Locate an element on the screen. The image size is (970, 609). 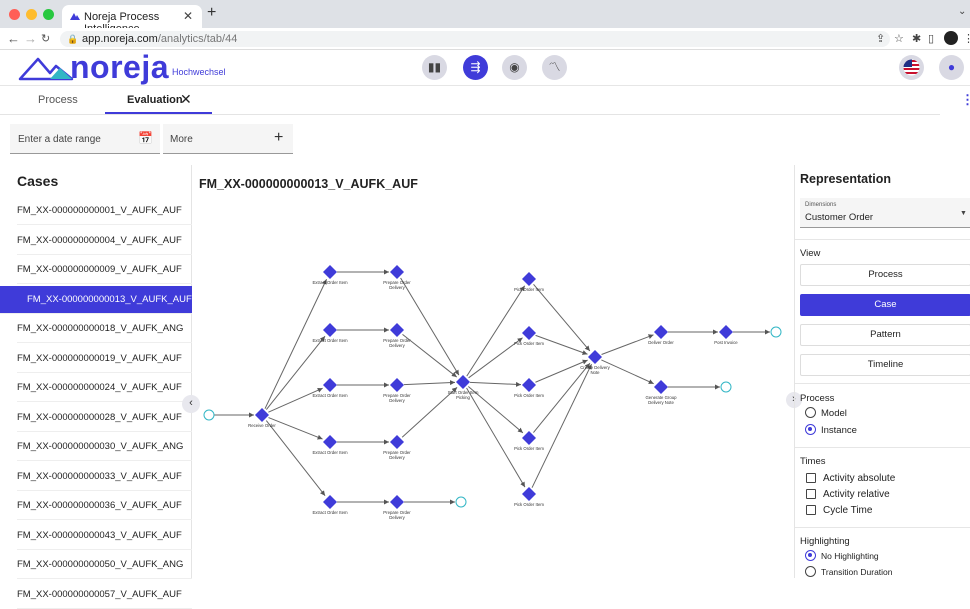
case-list-item: FM_XX-000000000050_V_AUFK_ANG is located at coordinates (104, 565).